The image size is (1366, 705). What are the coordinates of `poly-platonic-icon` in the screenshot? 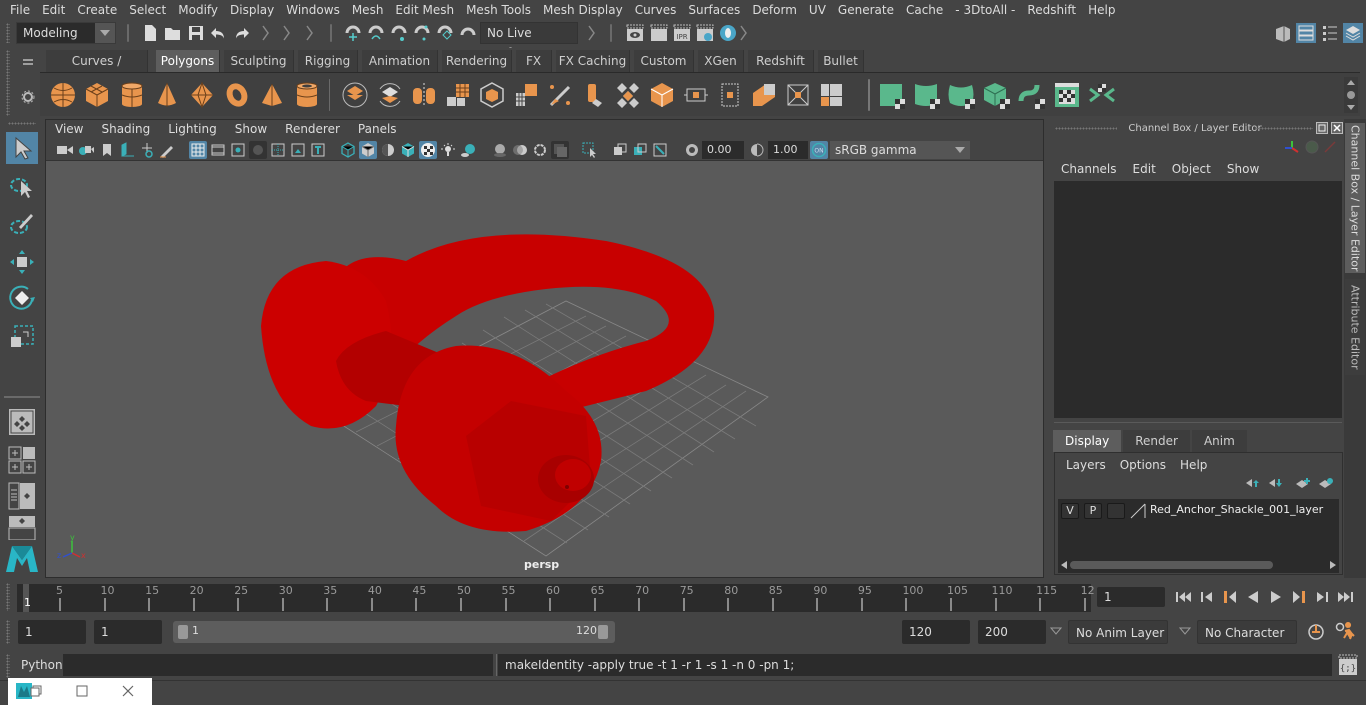 It's located at (202, 95).